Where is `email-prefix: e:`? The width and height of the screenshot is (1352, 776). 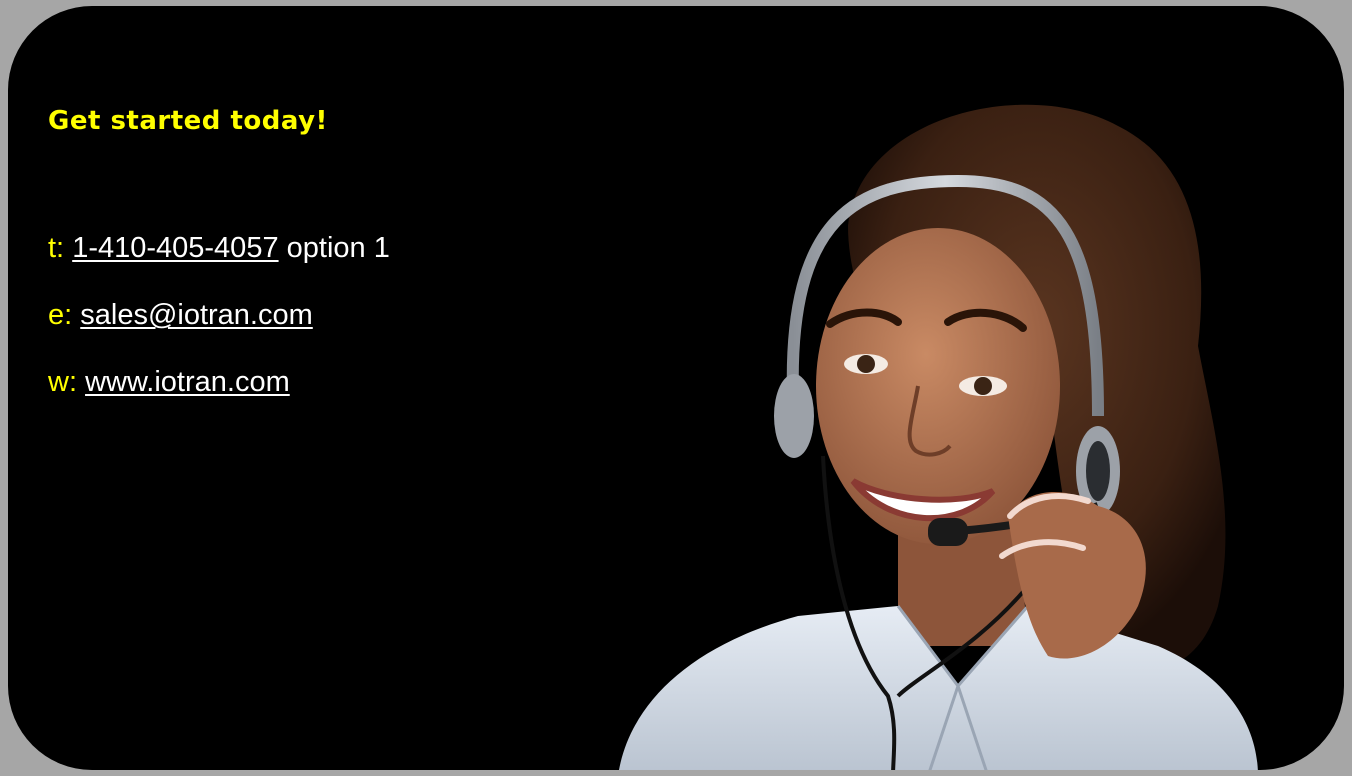 email-prefix: e: is located at coordinates (60, 315).